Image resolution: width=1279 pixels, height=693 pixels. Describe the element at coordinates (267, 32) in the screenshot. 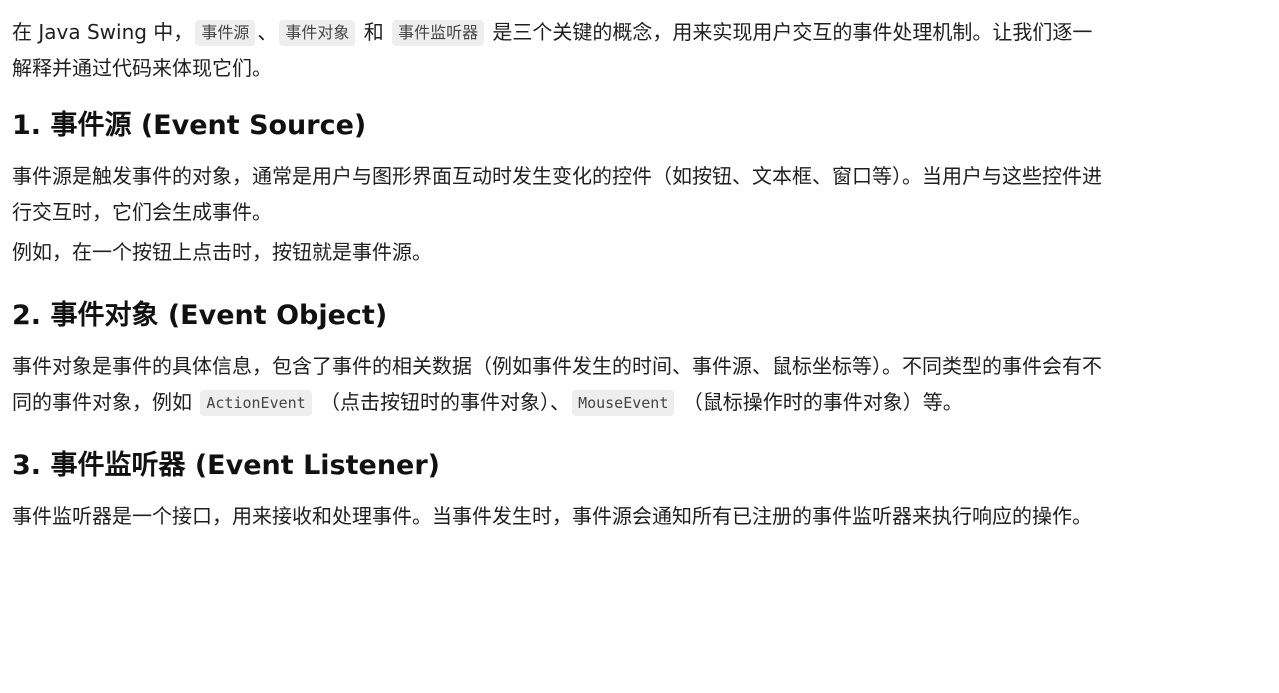

I see `intro-text-2: 、` at that location.